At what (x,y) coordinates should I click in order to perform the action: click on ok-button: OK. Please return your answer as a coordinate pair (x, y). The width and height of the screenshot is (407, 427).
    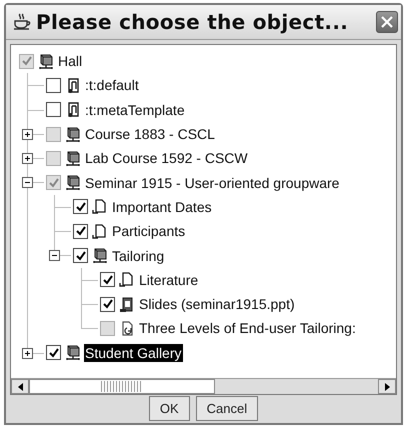
    Looking at the image, I should click on (169, 408).